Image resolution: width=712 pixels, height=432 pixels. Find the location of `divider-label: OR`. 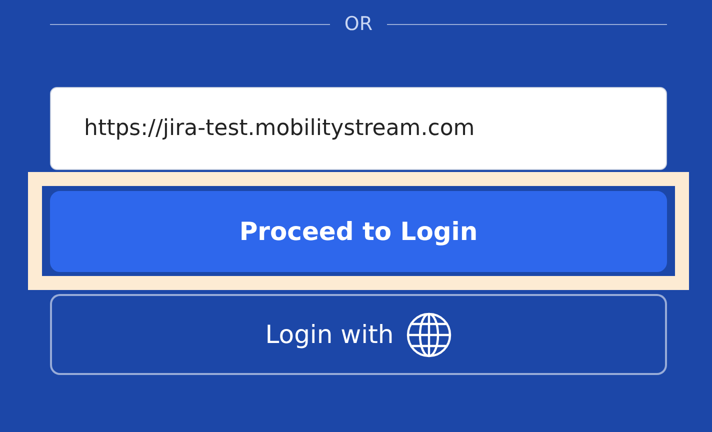

divider-label: OR is located at coordinates (358, 24).